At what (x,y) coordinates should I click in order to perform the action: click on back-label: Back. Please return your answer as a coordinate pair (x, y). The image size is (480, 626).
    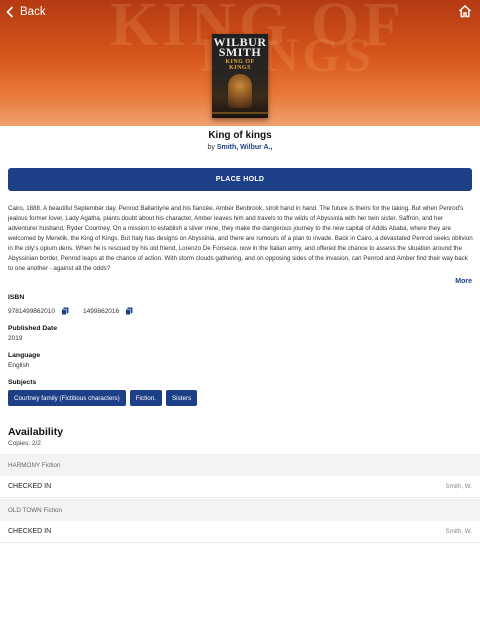
    Looking at the image, I should click on (33, 12).